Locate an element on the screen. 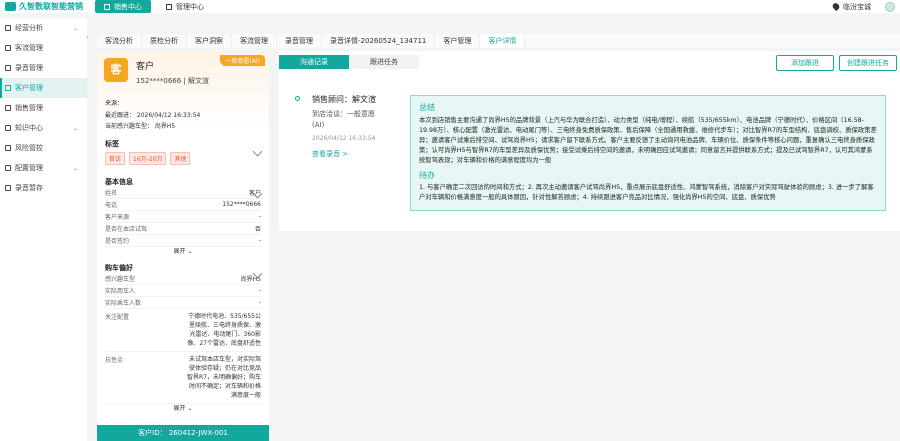  top-tab-admin-label: 管理中心 is located at coordinates (190, 6).